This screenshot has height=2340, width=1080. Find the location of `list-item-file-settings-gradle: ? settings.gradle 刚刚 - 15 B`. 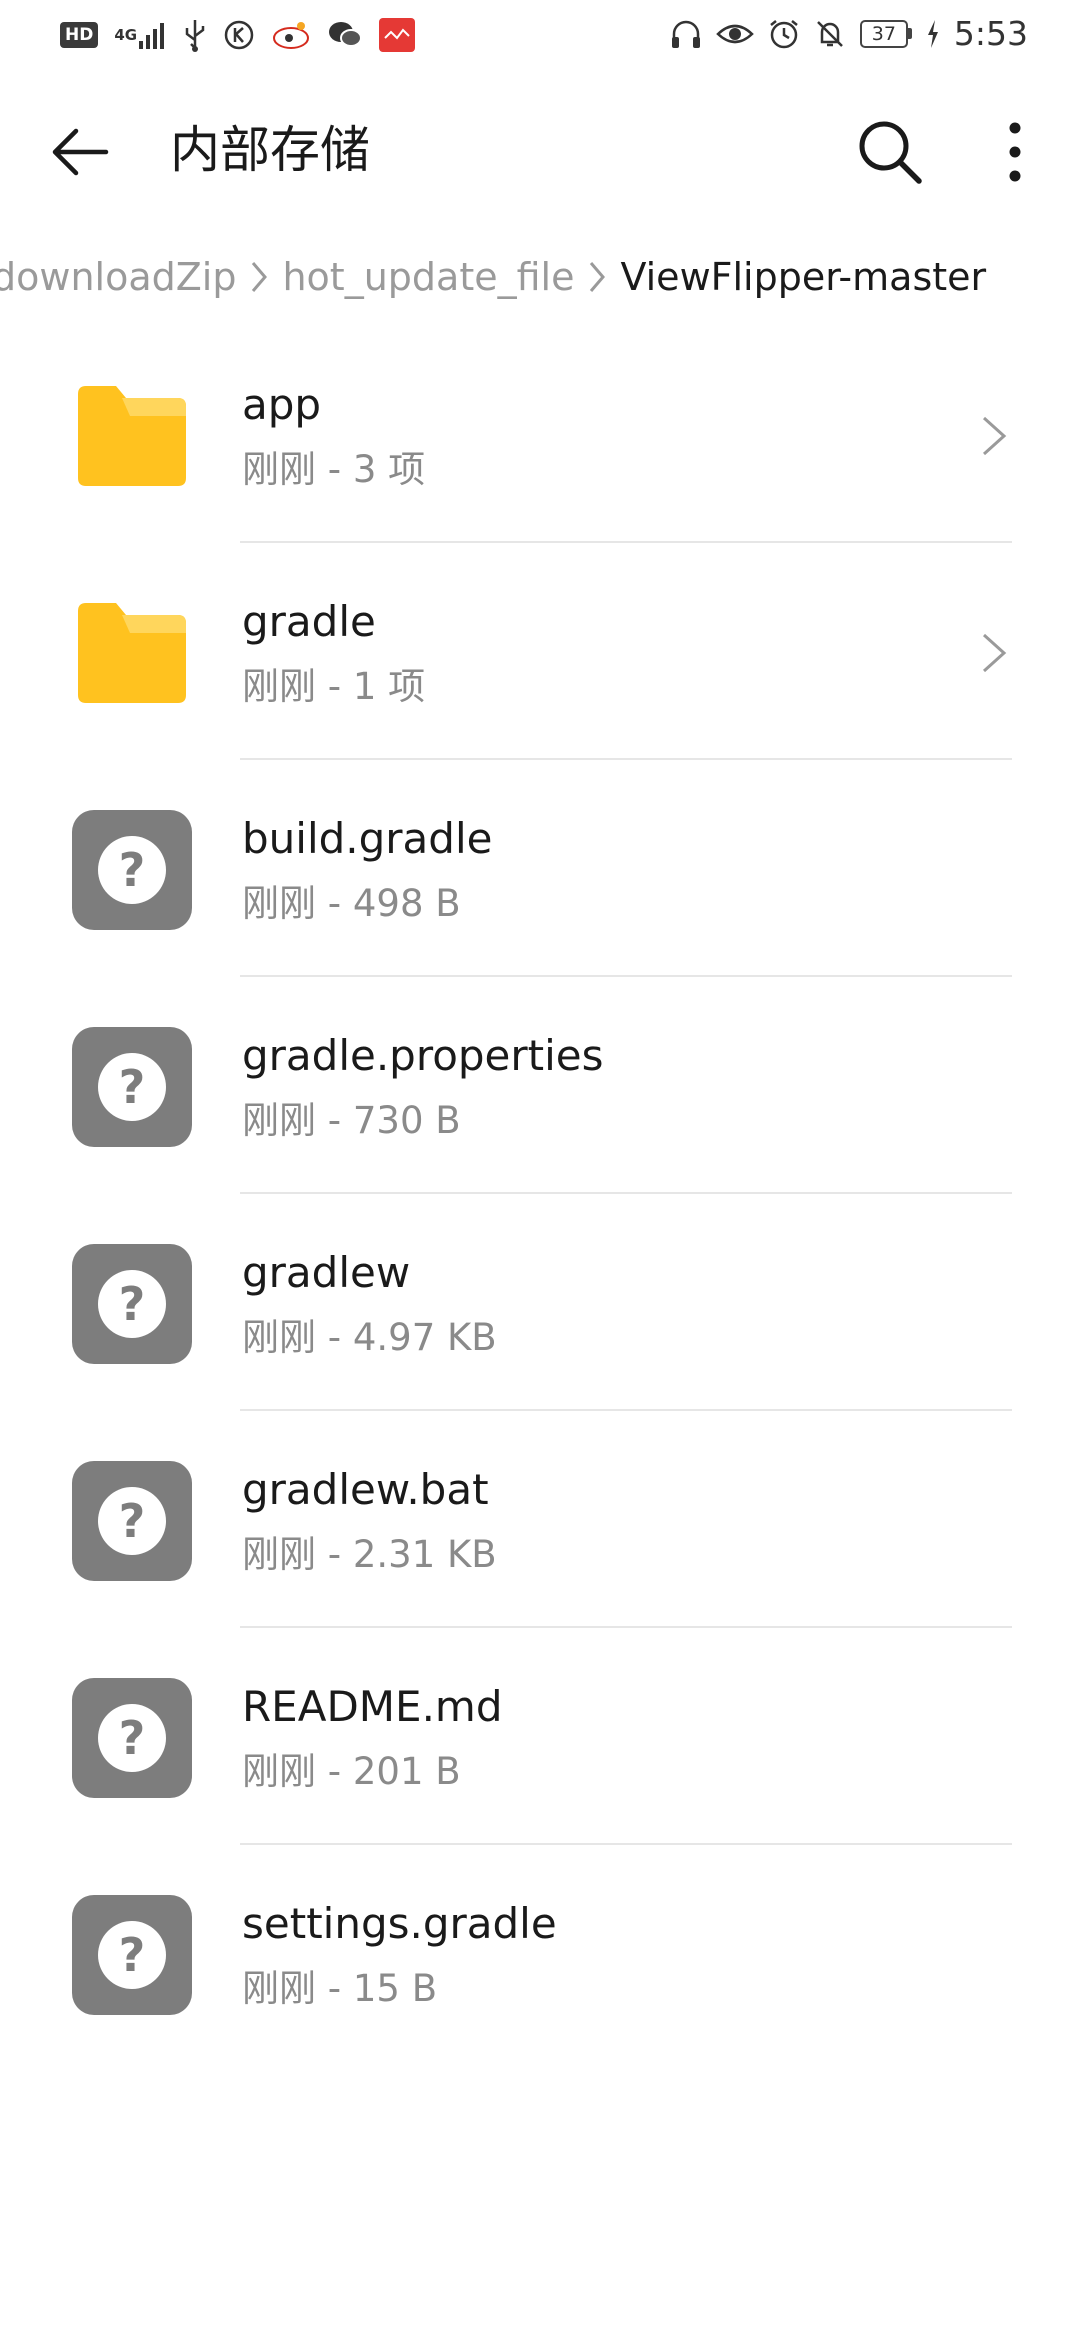

list-item-file-settings-gradle: ? settings.gradle 刚刚 - 15 B is located at coordinates (540, 1953).